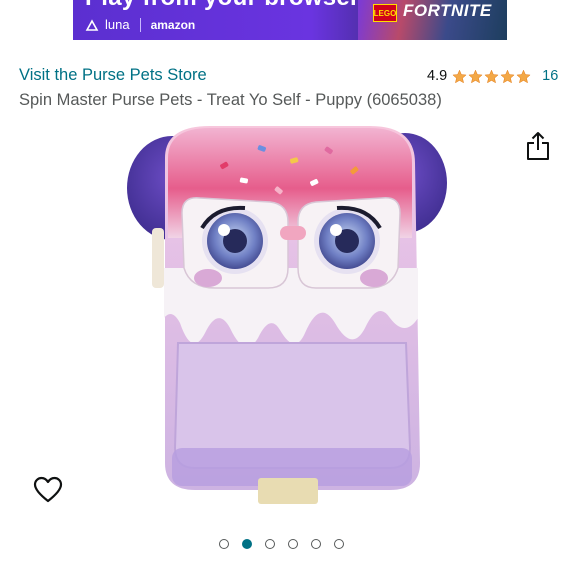  I want to click on rating-summary: 4.9 16, so click(492, 76).